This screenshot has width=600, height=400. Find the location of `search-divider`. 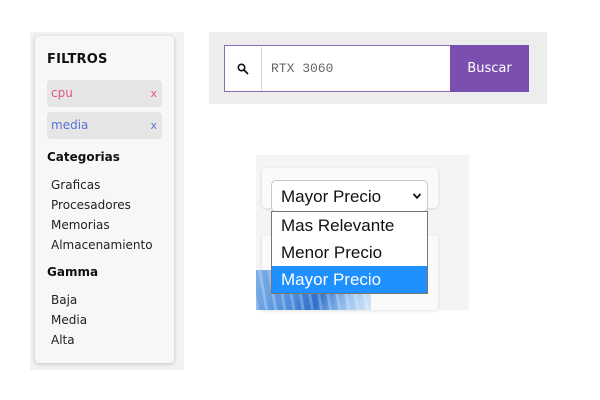

search-divider is located at coordinates (261, 69).